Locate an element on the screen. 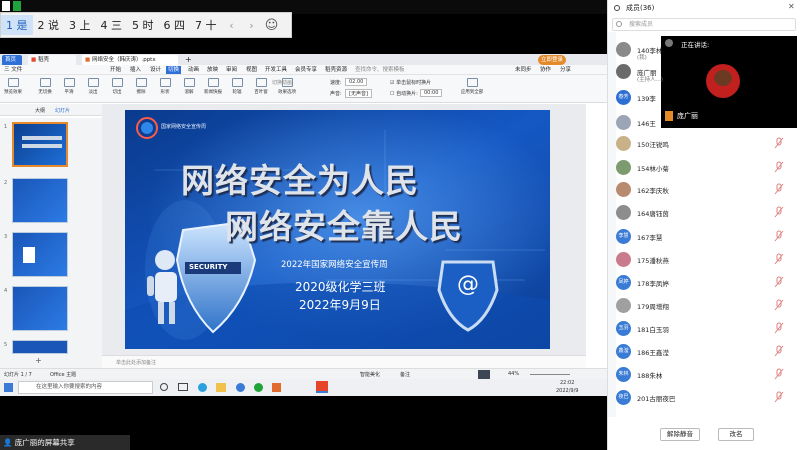 The height and width of the screenshot is (450, 800). command-search: 查找命令、搜索模板 is located at coordinates (380, 70).